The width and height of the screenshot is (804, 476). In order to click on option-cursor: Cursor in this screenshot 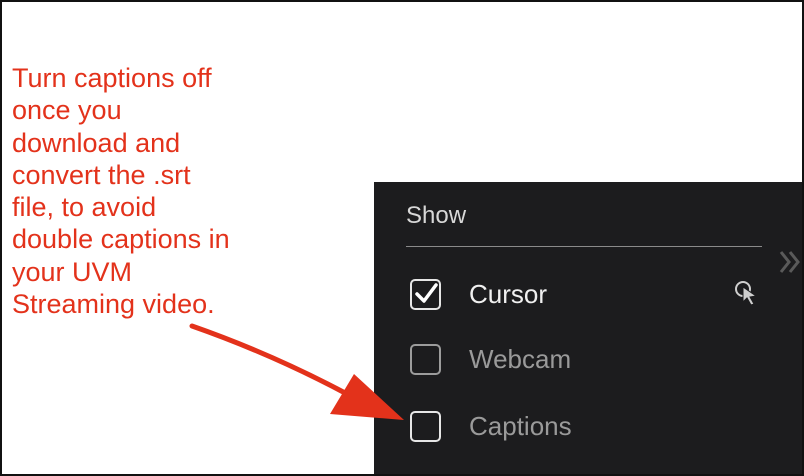, I will do `click(478, 294)`.